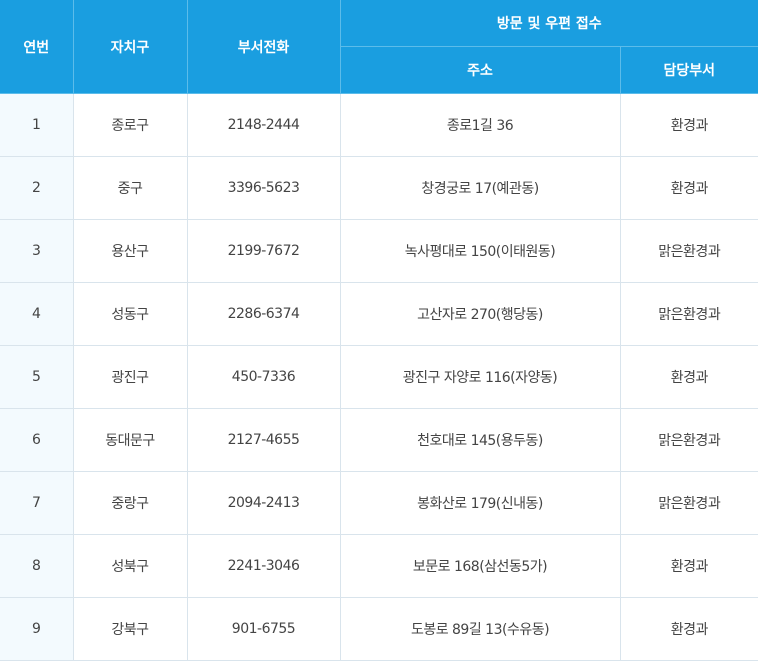 The height and width of the screenshot is (663, 758). I want to click on header-department: 담당부서, so click(688, 70).